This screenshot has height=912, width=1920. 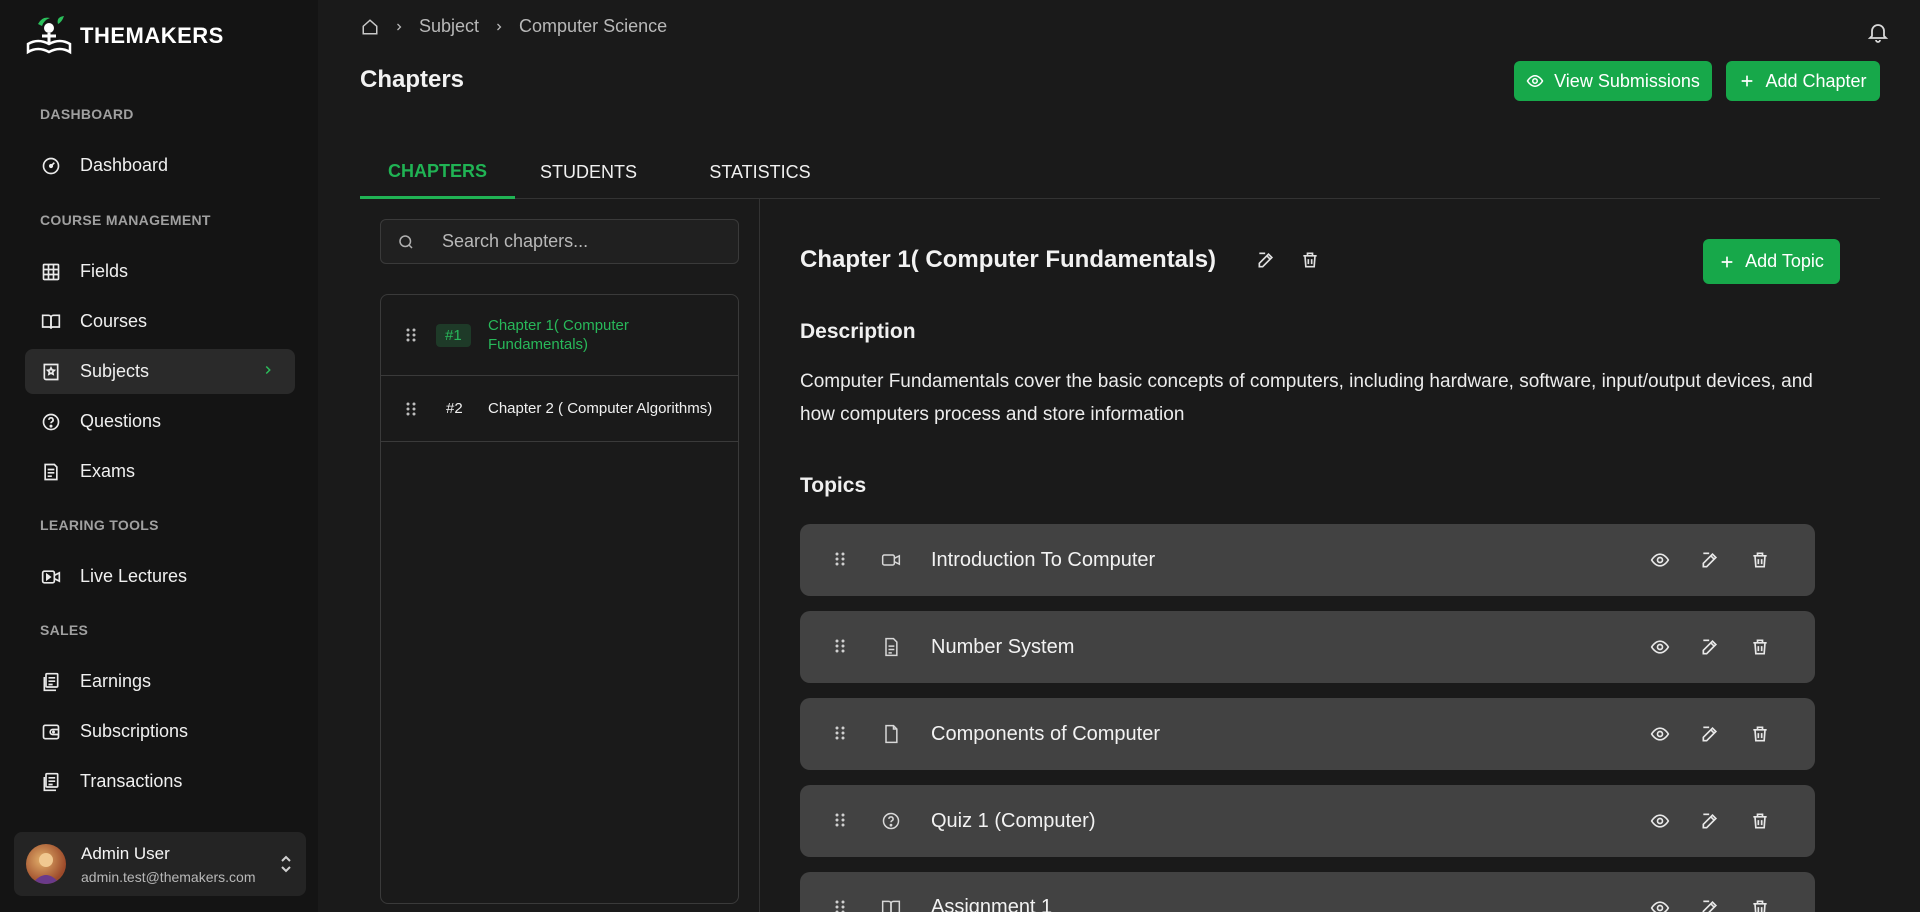 What do you see at coordinates (1008, 259) in the screenshot?
I see `chapter-detail-title: Chapter 1( Computer Fundamentals)` at bounding box center [1008, 259].